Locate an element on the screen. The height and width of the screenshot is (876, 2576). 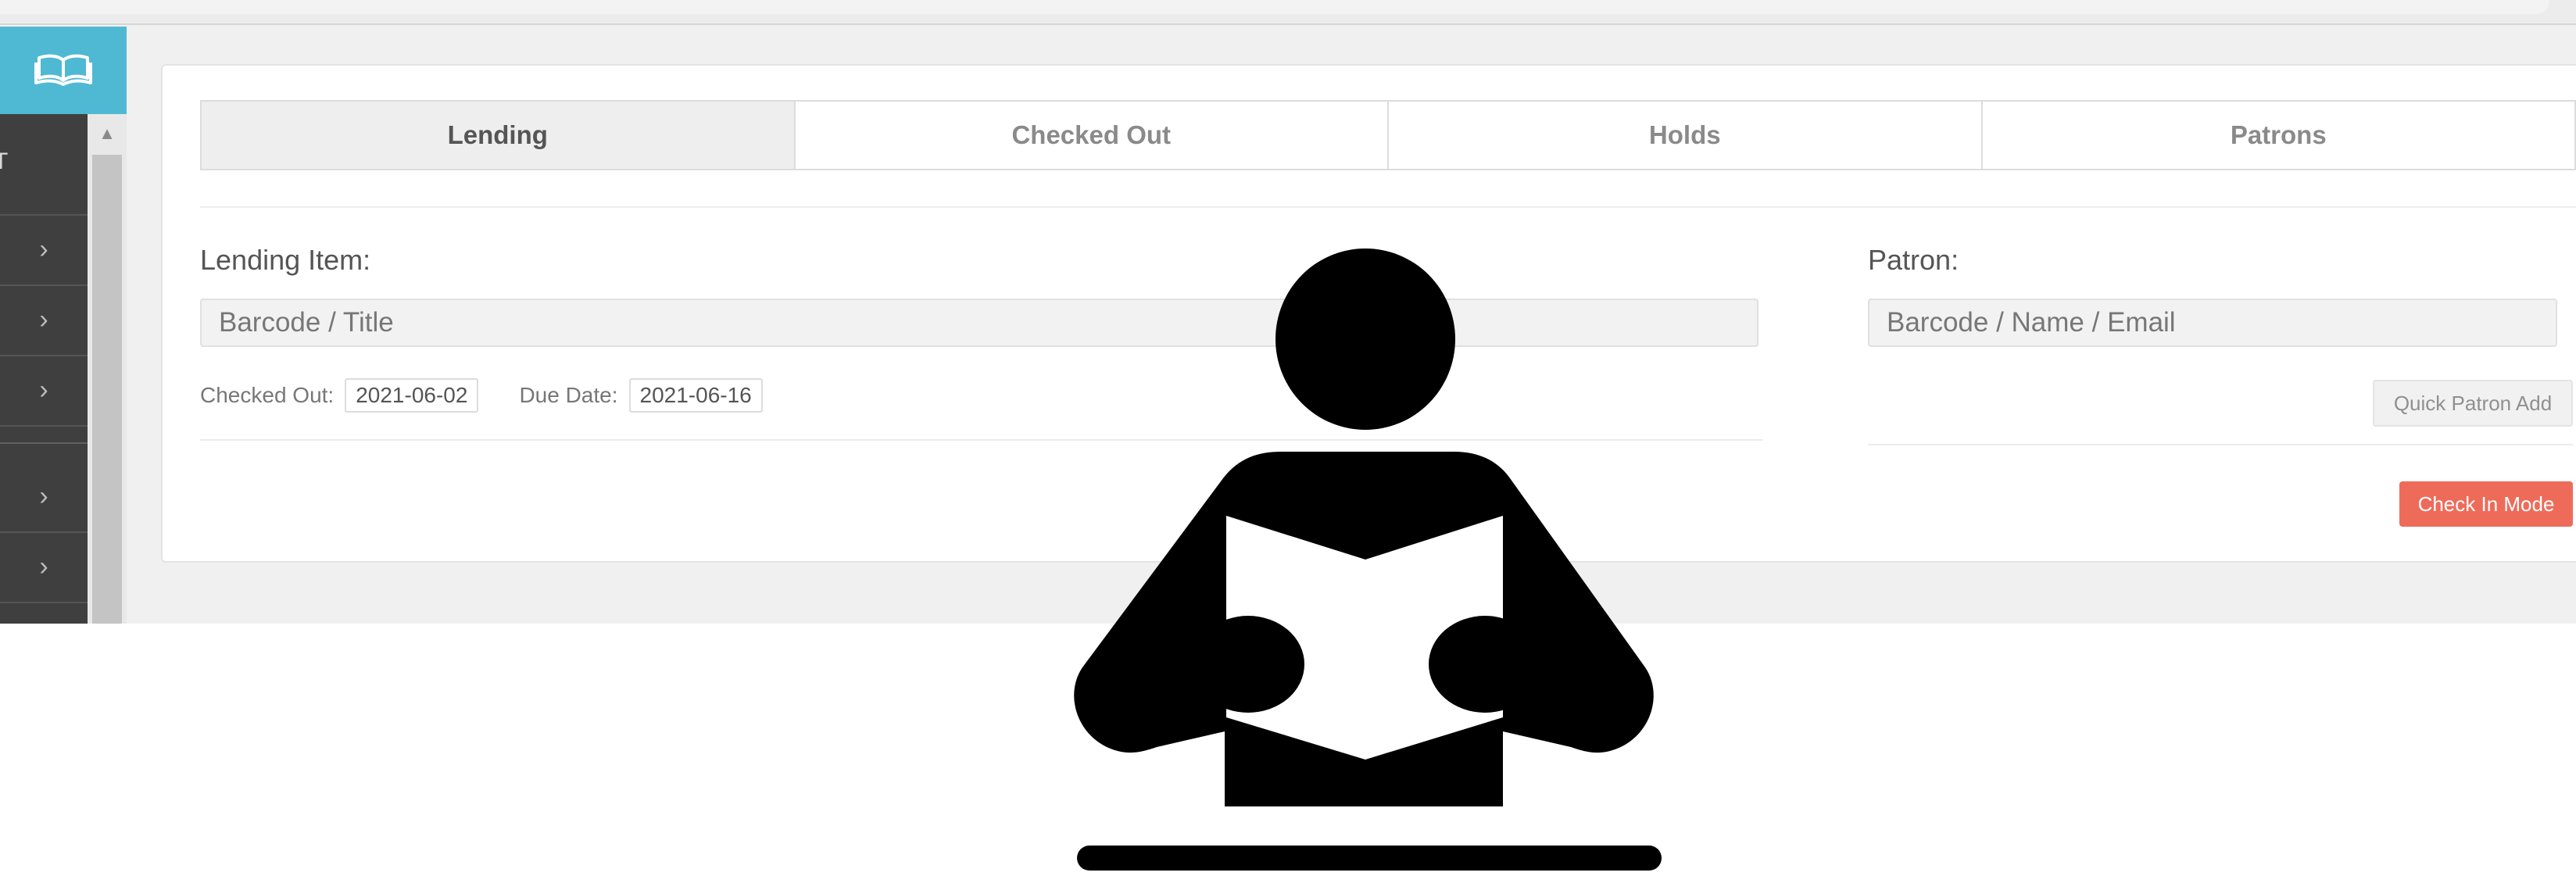
due-date-label: Due Date: is located at coordinates (568, 395).